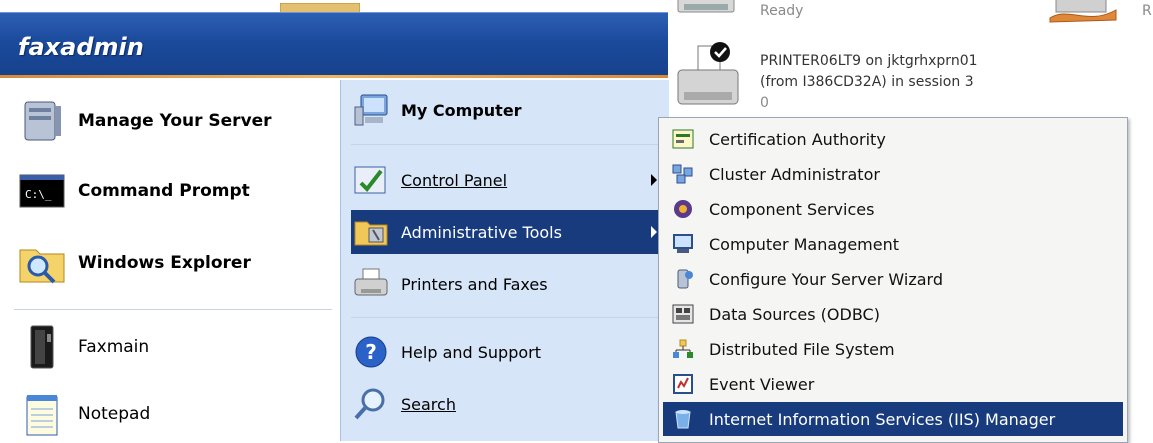  I want to click on default-printer-icon, so click(709, 80).